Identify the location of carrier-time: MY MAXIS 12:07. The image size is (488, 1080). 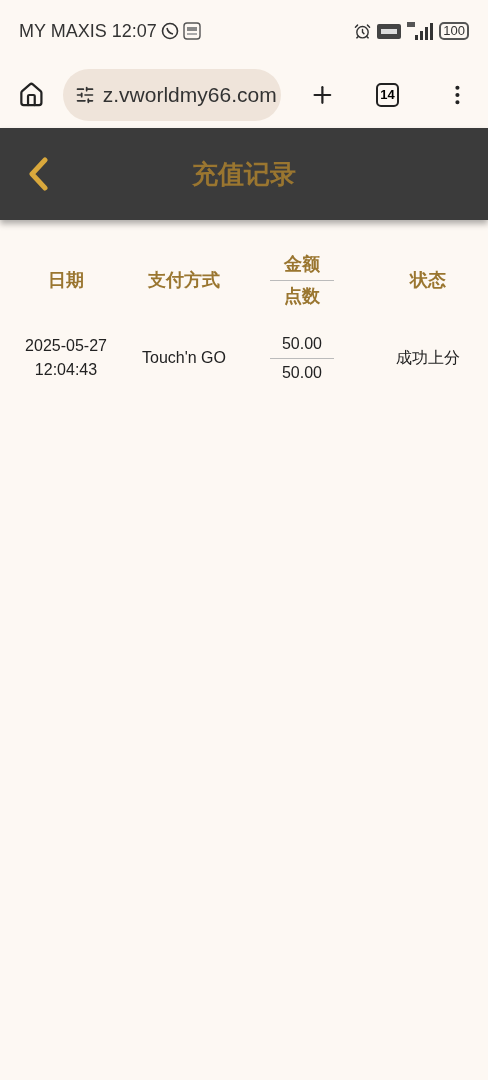
(88, 31).